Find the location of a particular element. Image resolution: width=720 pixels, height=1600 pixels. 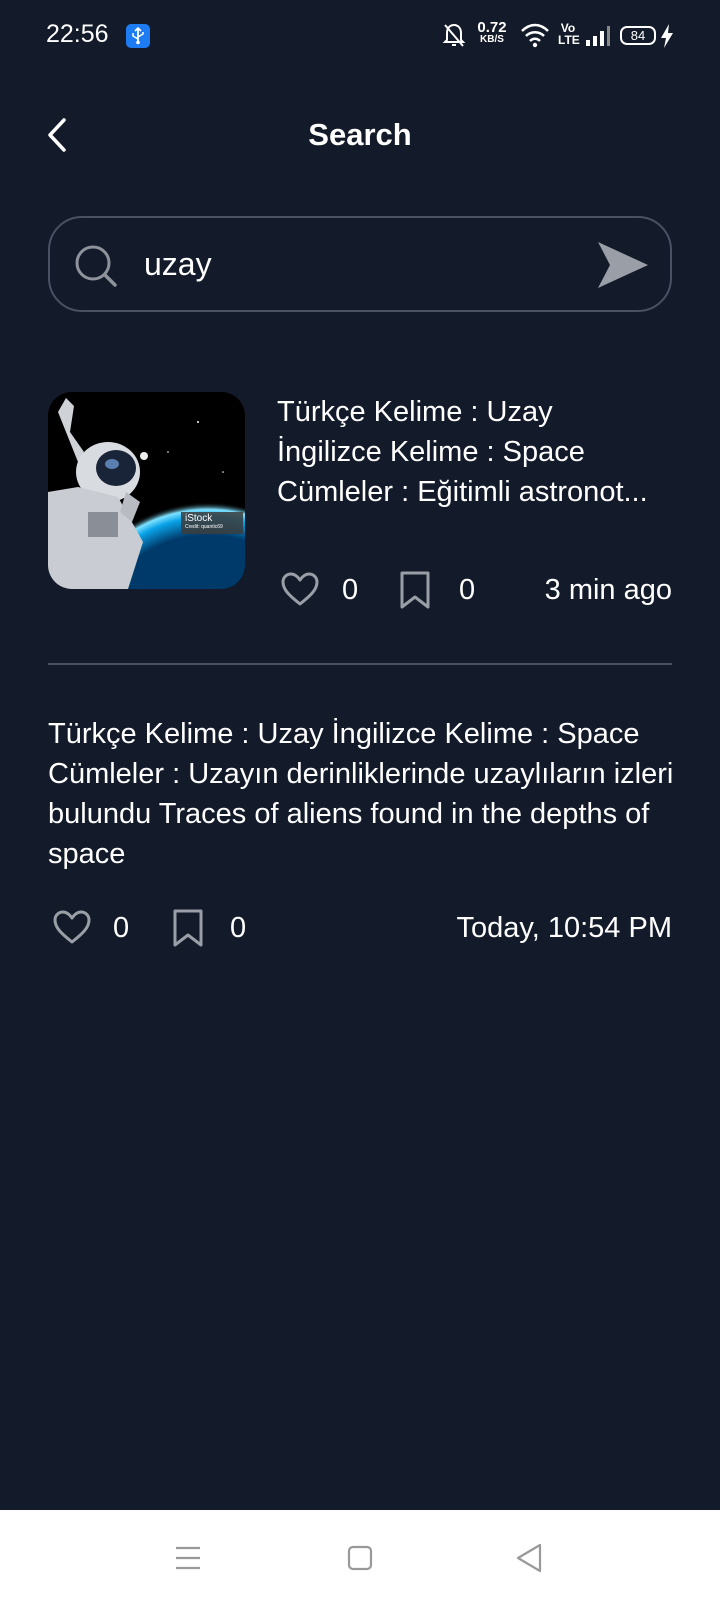

result-thumbnail: iStock Credit: quantic69 is located at coordinates (146, 490).